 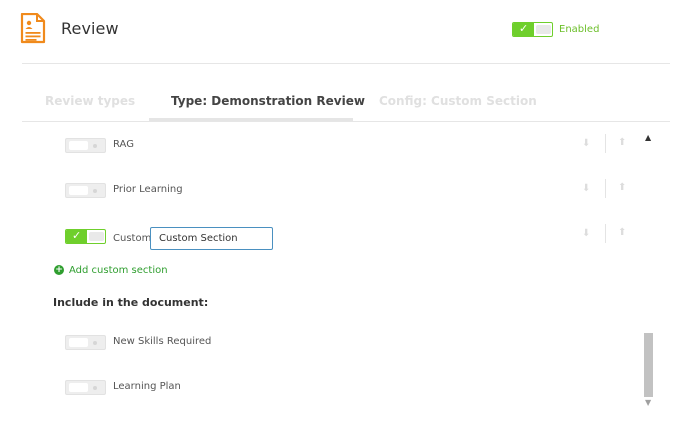 I want to click on document-review-icon, so click(x=33, y=28).